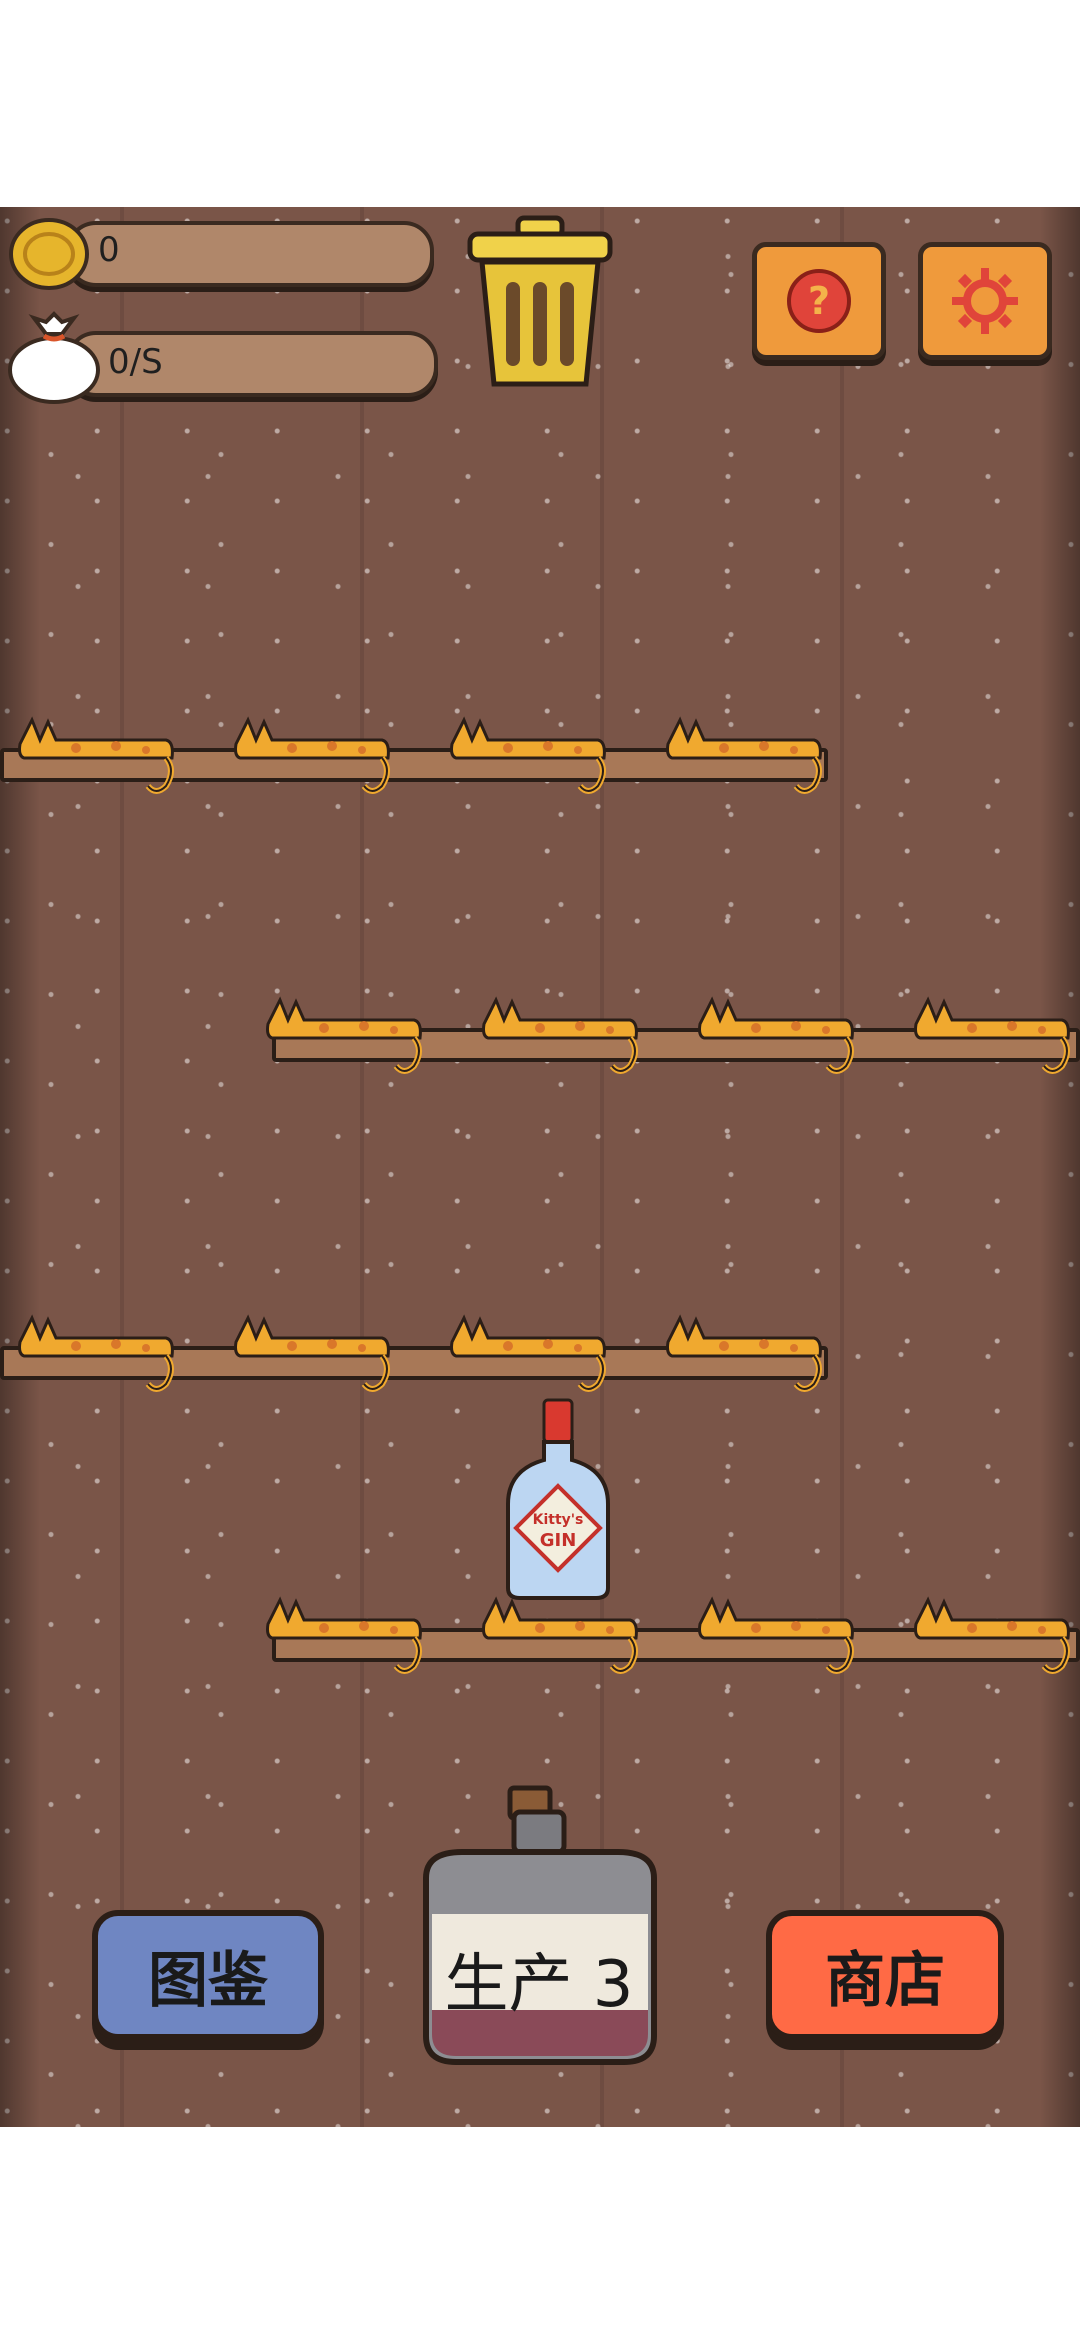 The image size is (1080, 2340). Describe the element at coordinates (540, 303) in the screenshot. I see `trash-icon` at that location.